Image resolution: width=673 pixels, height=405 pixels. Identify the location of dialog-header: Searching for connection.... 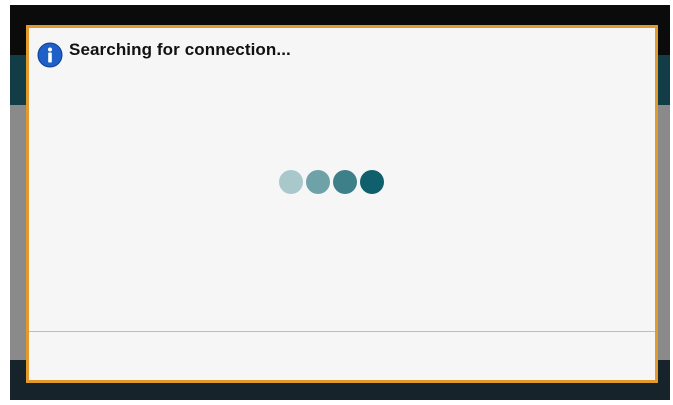
(164, 52).